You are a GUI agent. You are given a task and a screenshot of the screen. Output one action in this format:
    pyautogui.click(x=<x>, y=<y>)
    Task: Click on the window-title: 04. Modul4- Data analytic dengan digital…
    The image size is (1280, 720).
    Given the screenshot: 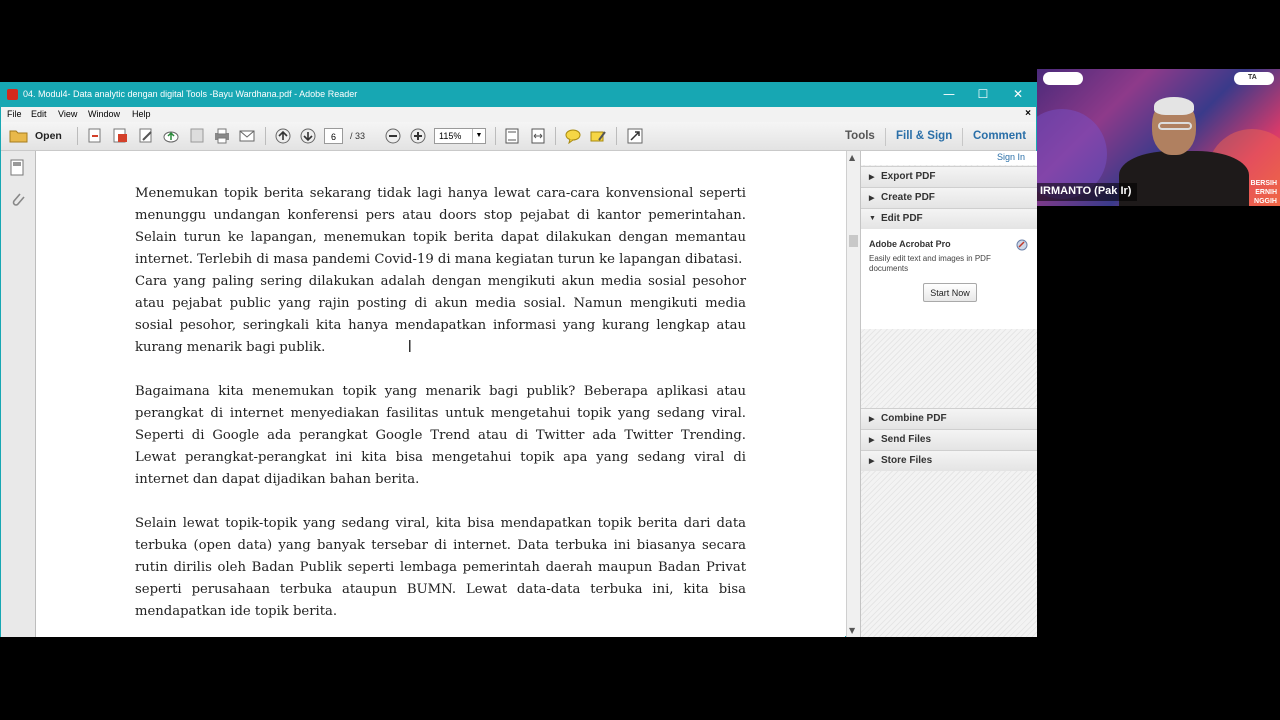 What is the action you would take?
    pyautogui.click(x=190, y=94)
    